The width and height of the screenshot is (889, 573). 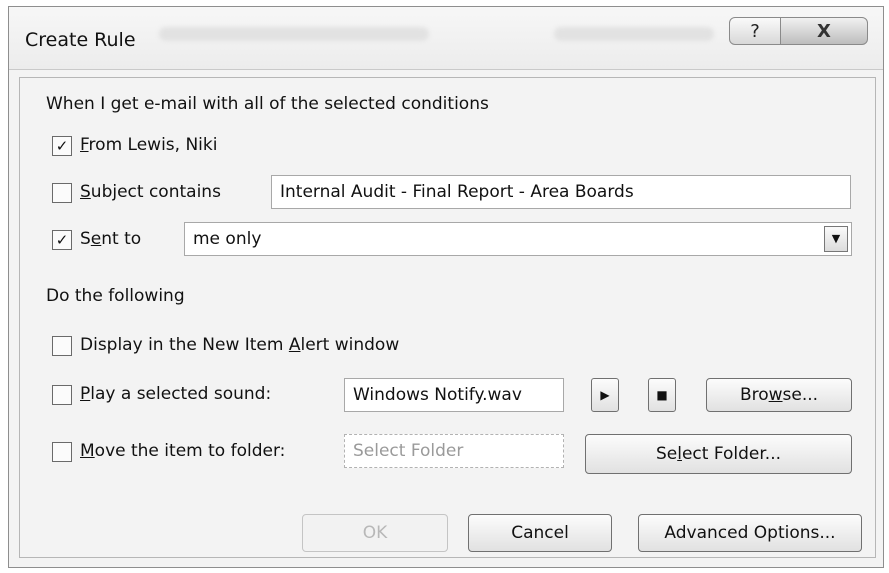 What do you see at coordinates (446, 38) in the screenshot?
I see `title-bar: Create Rule ? X` at bounding box center [446, 38].